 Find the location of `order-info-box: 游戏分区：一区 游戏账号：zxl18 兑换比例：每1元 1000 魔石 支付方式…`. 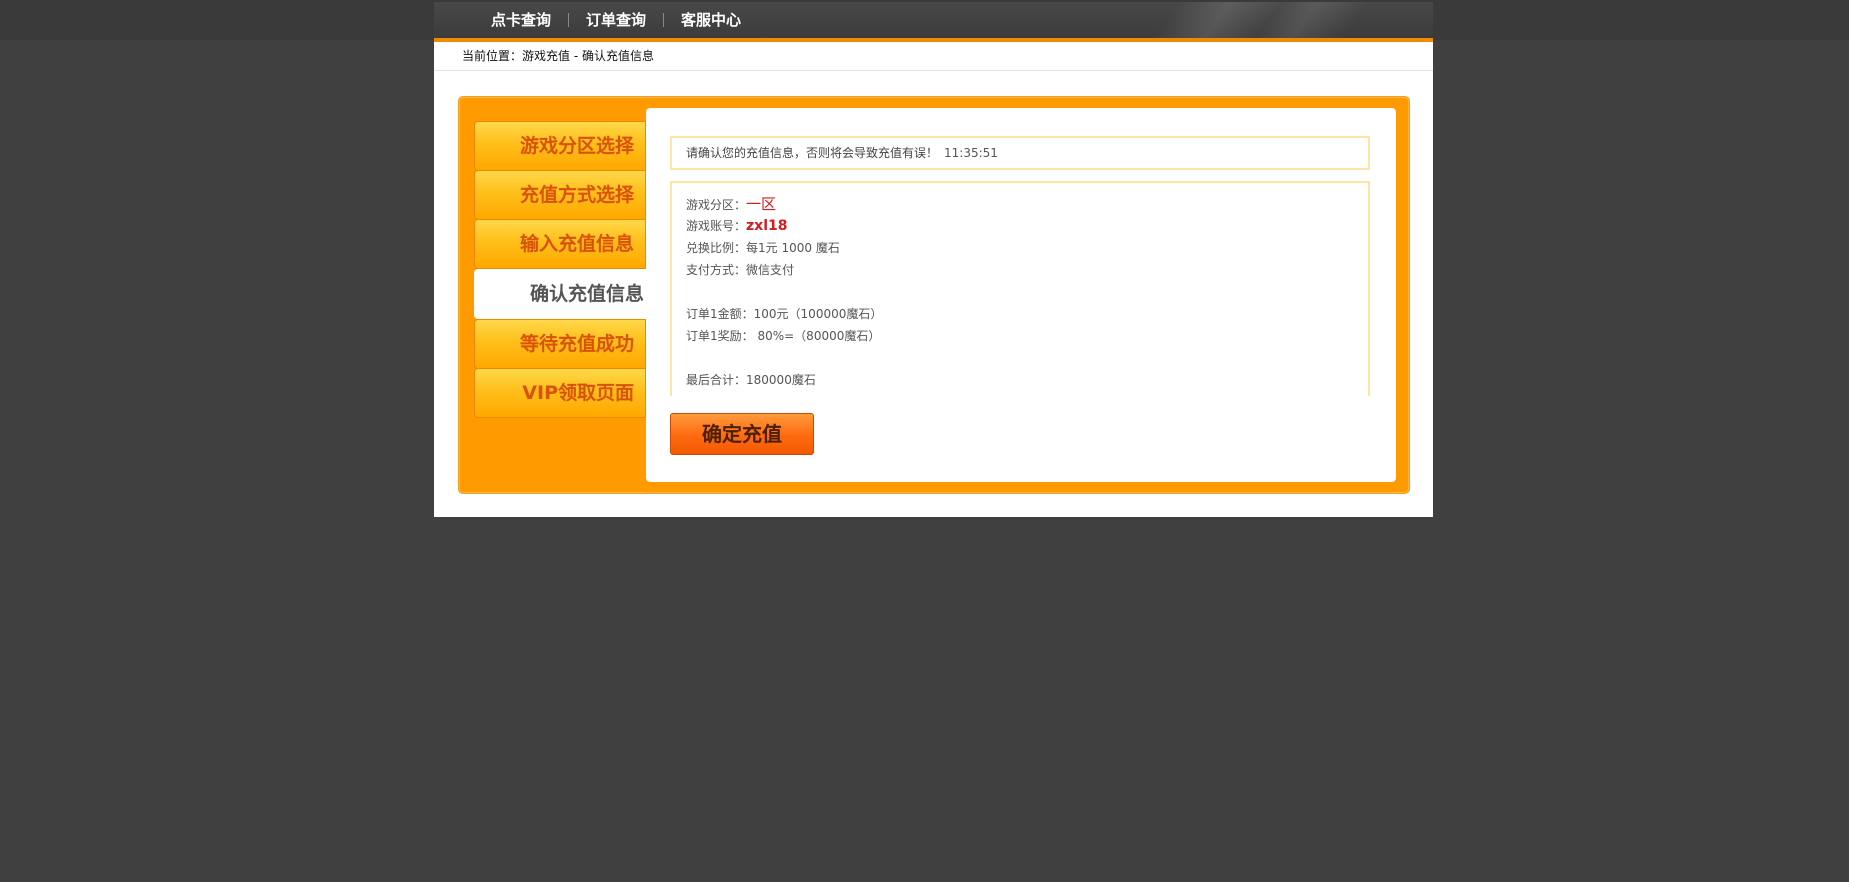

order-info-box: 游戏分区：一区 游戏账号：zxl18 兑换比例：每1元 1000 魔石 支付方式… is located at coordinates (1020, 288).